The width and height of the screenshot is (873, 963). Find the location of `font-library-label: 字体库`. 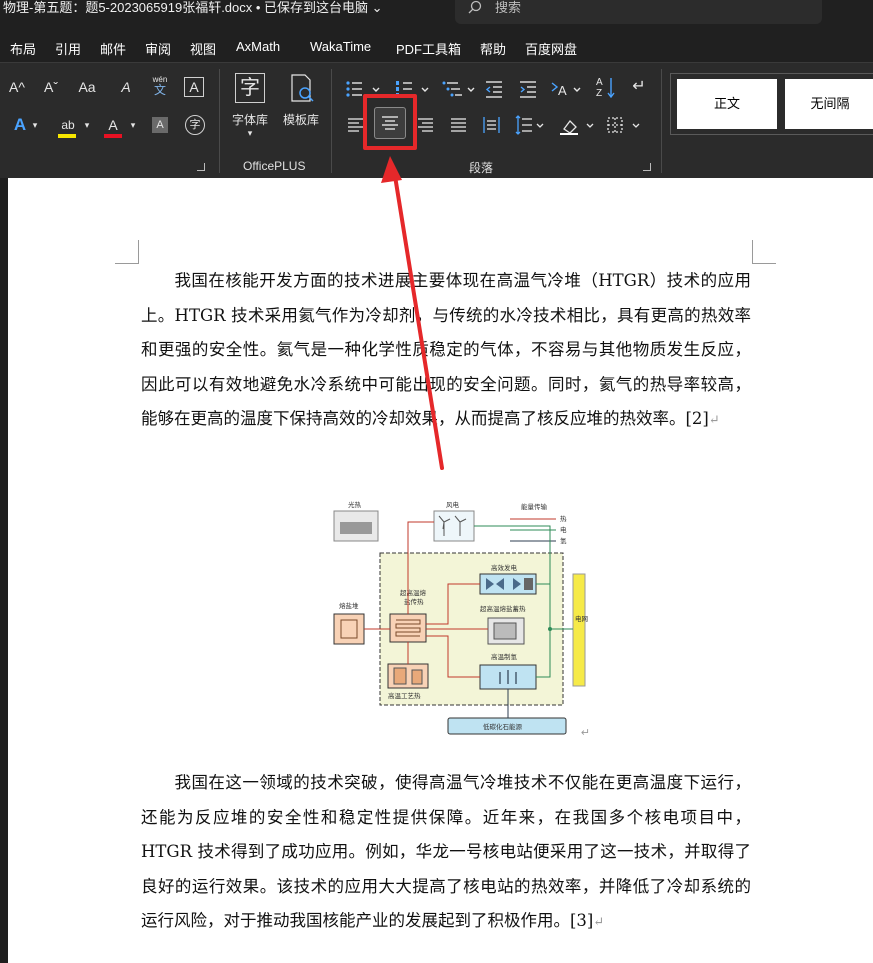

font-library-label: 字体库 is located at coordinates (249, 120).